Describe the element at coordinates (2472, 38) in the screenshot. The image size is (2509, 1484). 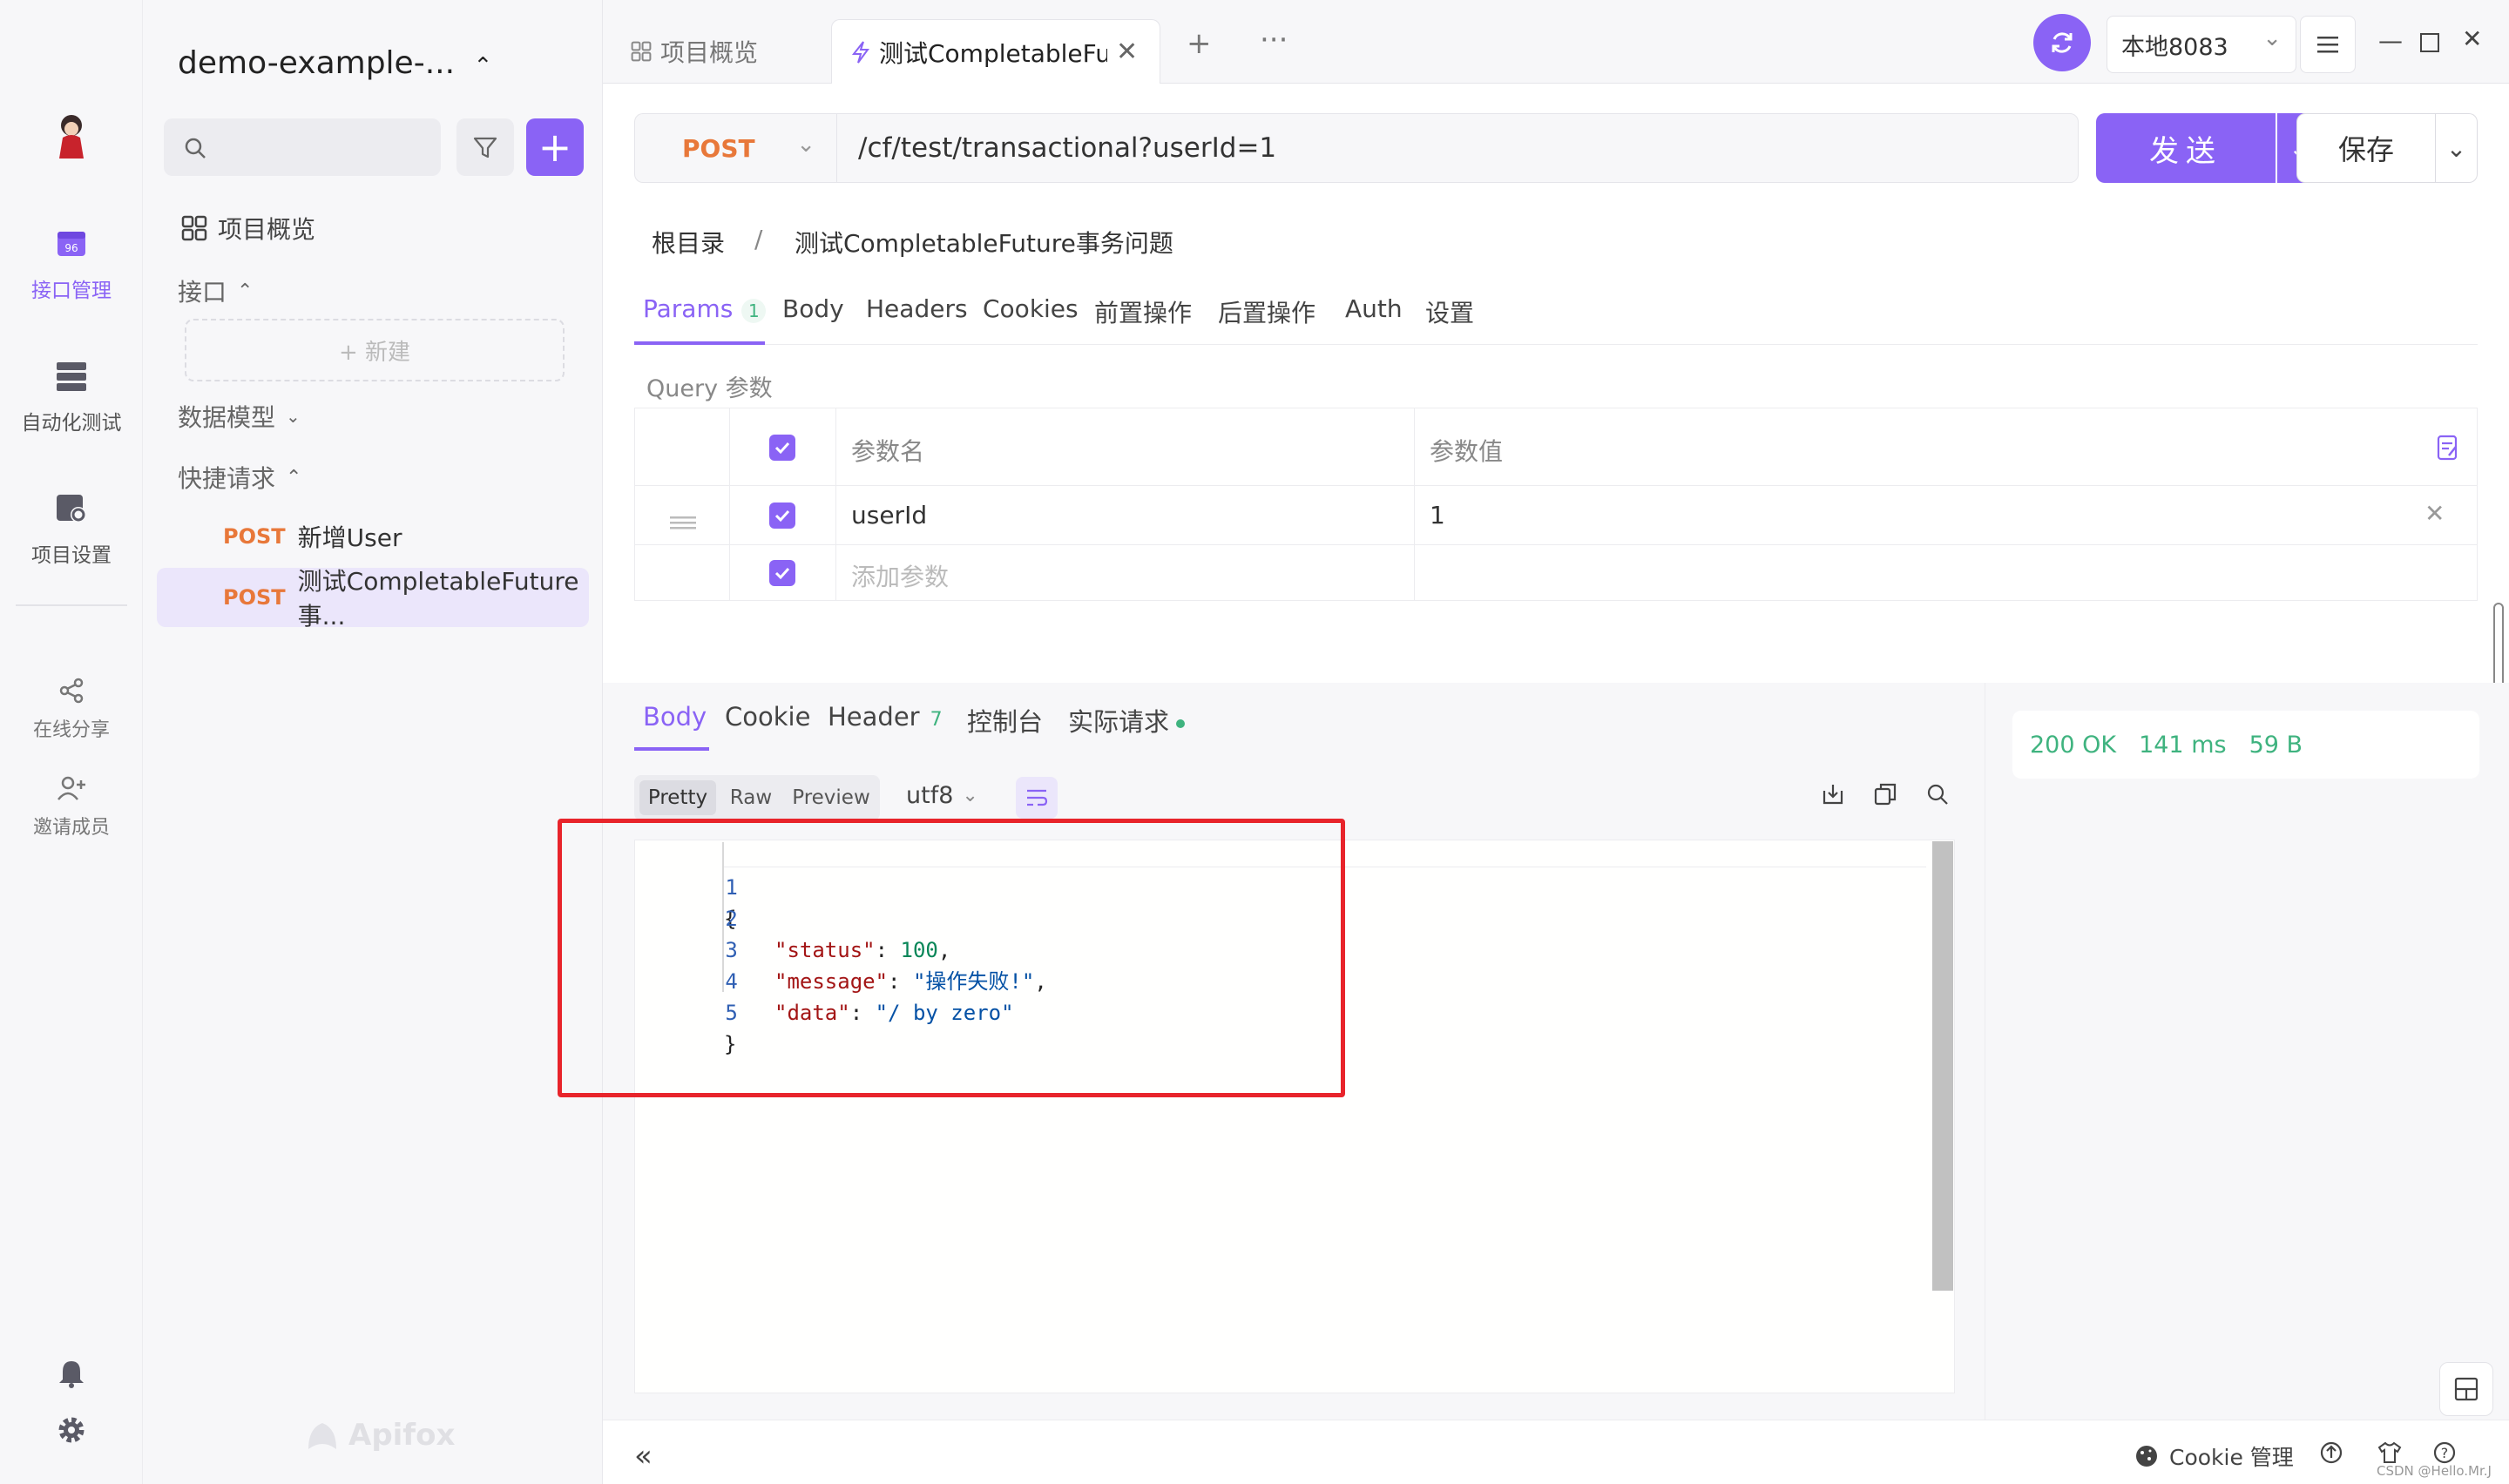
I see `close-window-button: ✕` at that location.